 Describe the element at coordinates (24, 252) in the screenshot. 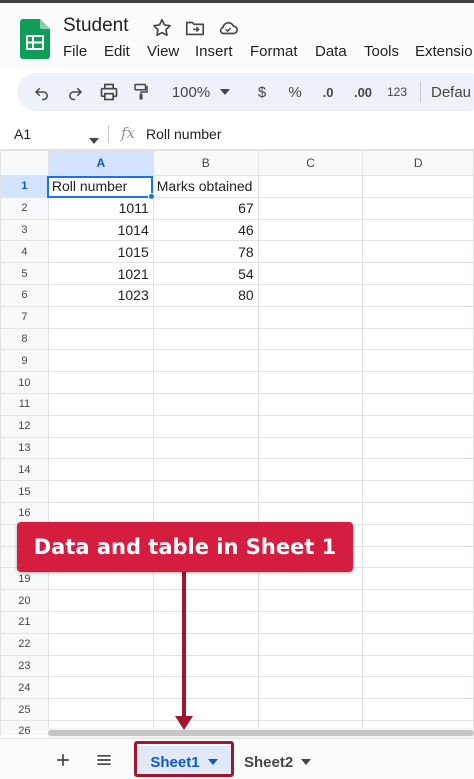

I see `row-header: 4` at that location.